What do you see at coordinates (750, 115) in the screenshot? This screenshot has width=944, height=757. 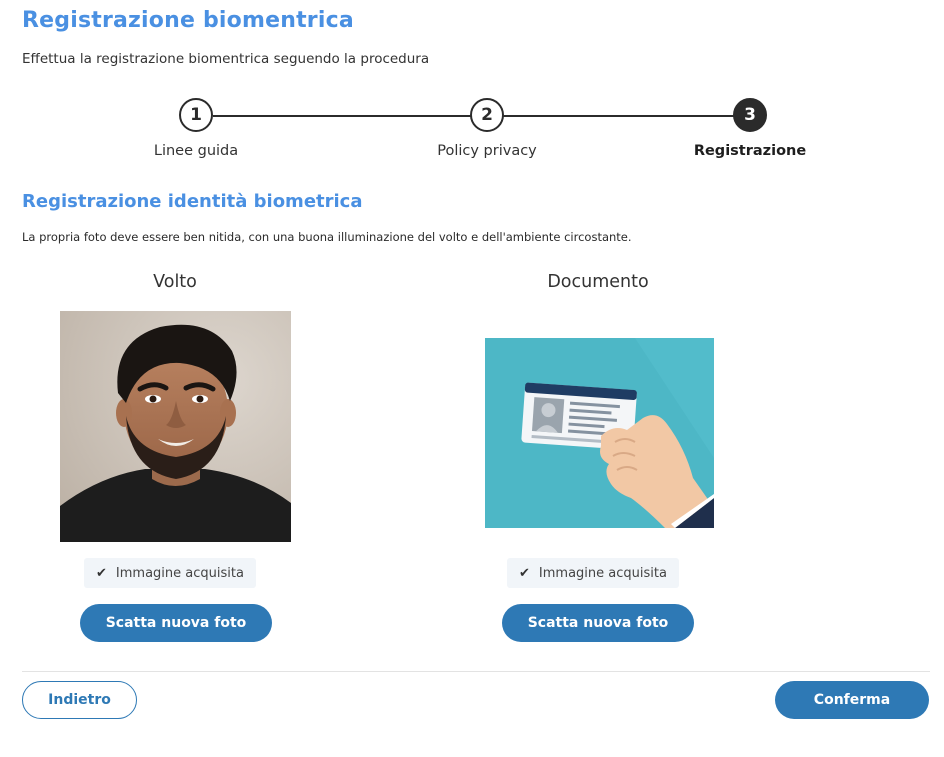 I see `step-3-indicator: 3` at bounding box center [750, 115].